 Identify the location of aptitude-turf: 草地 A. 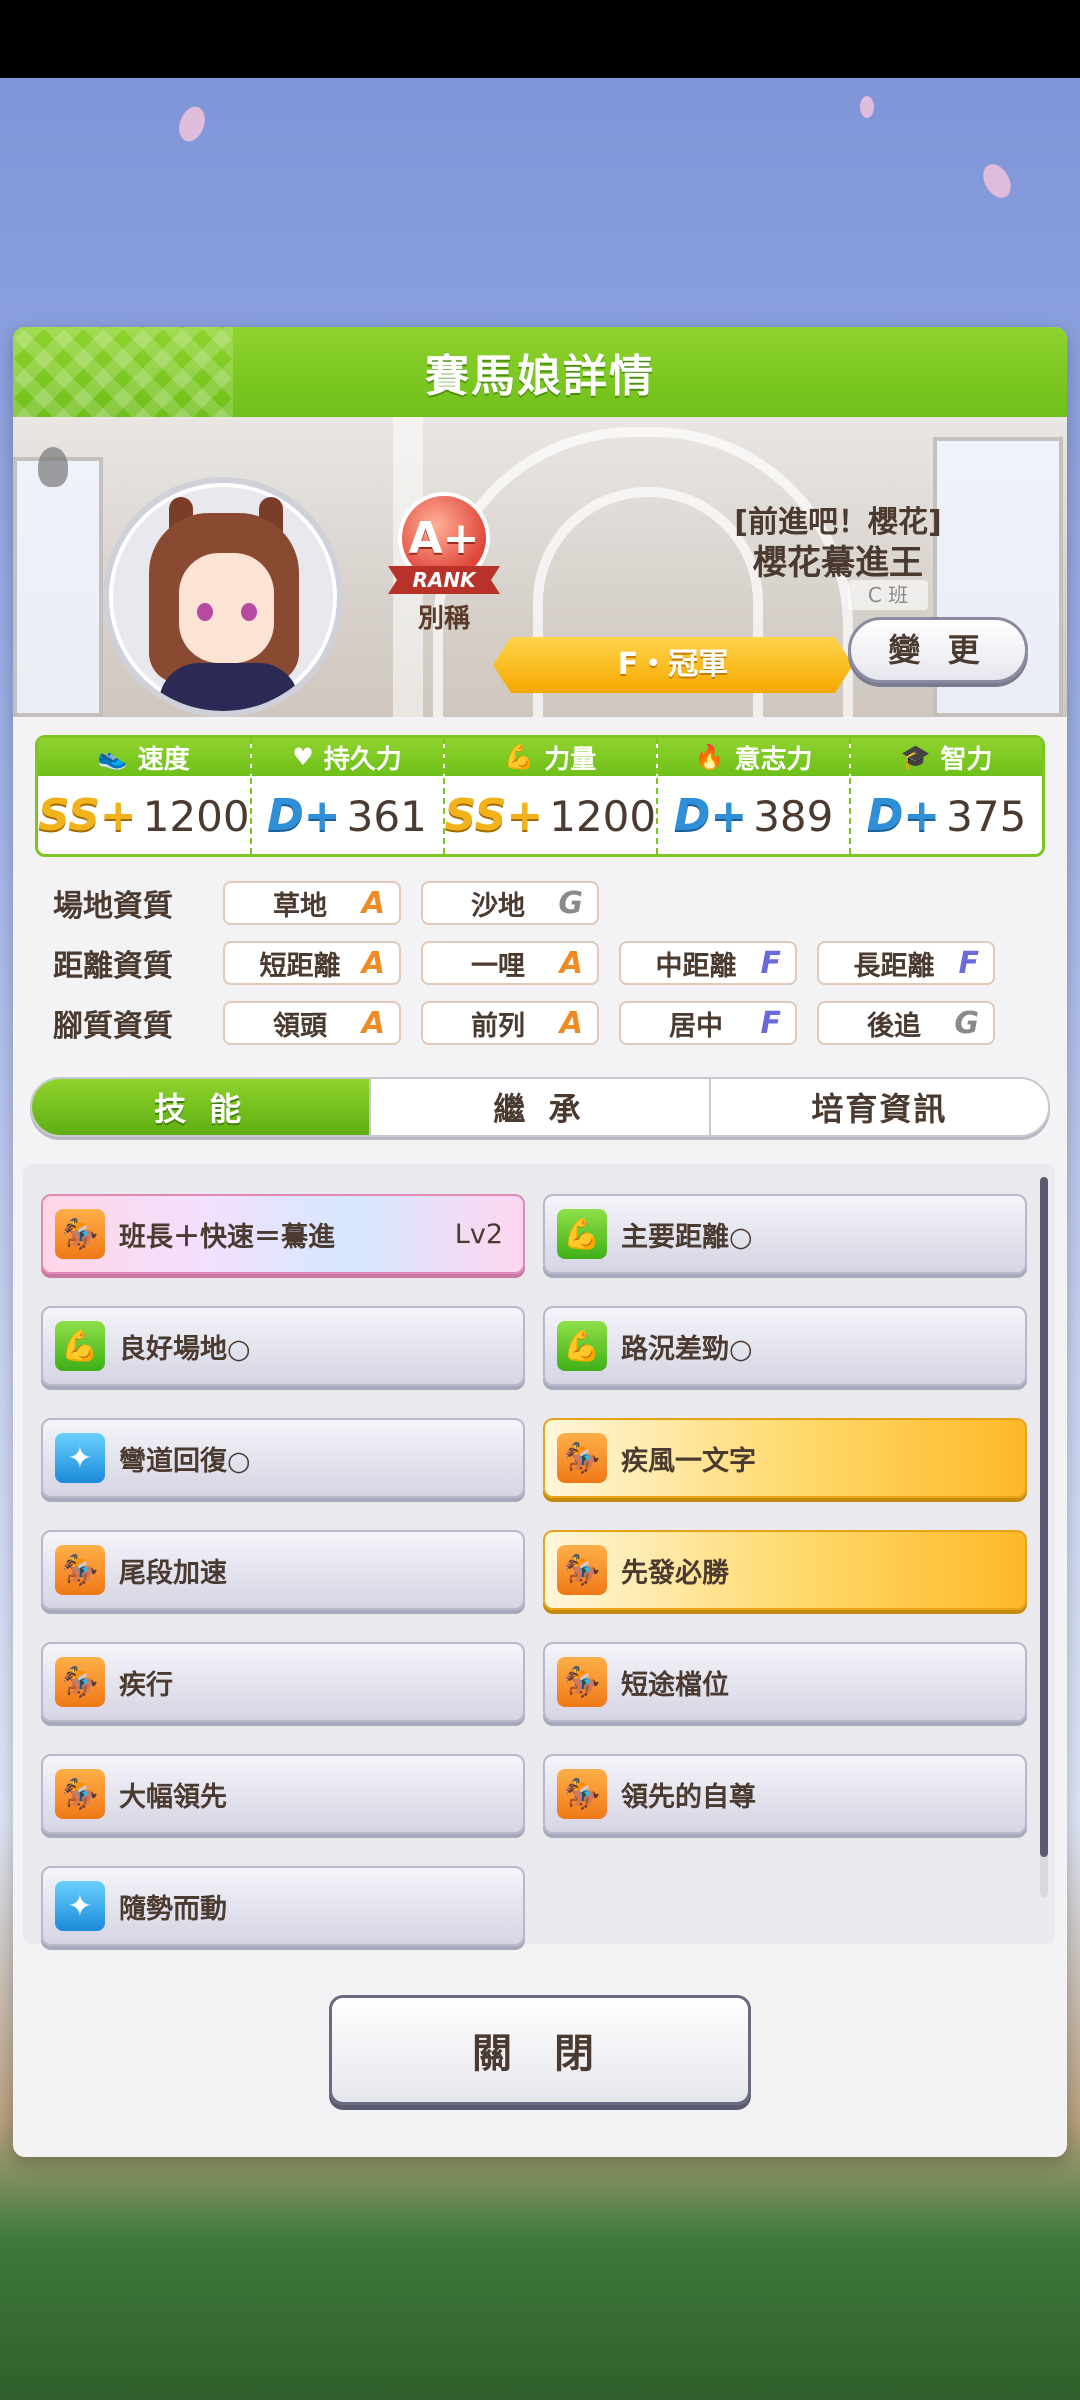
(312, 903).